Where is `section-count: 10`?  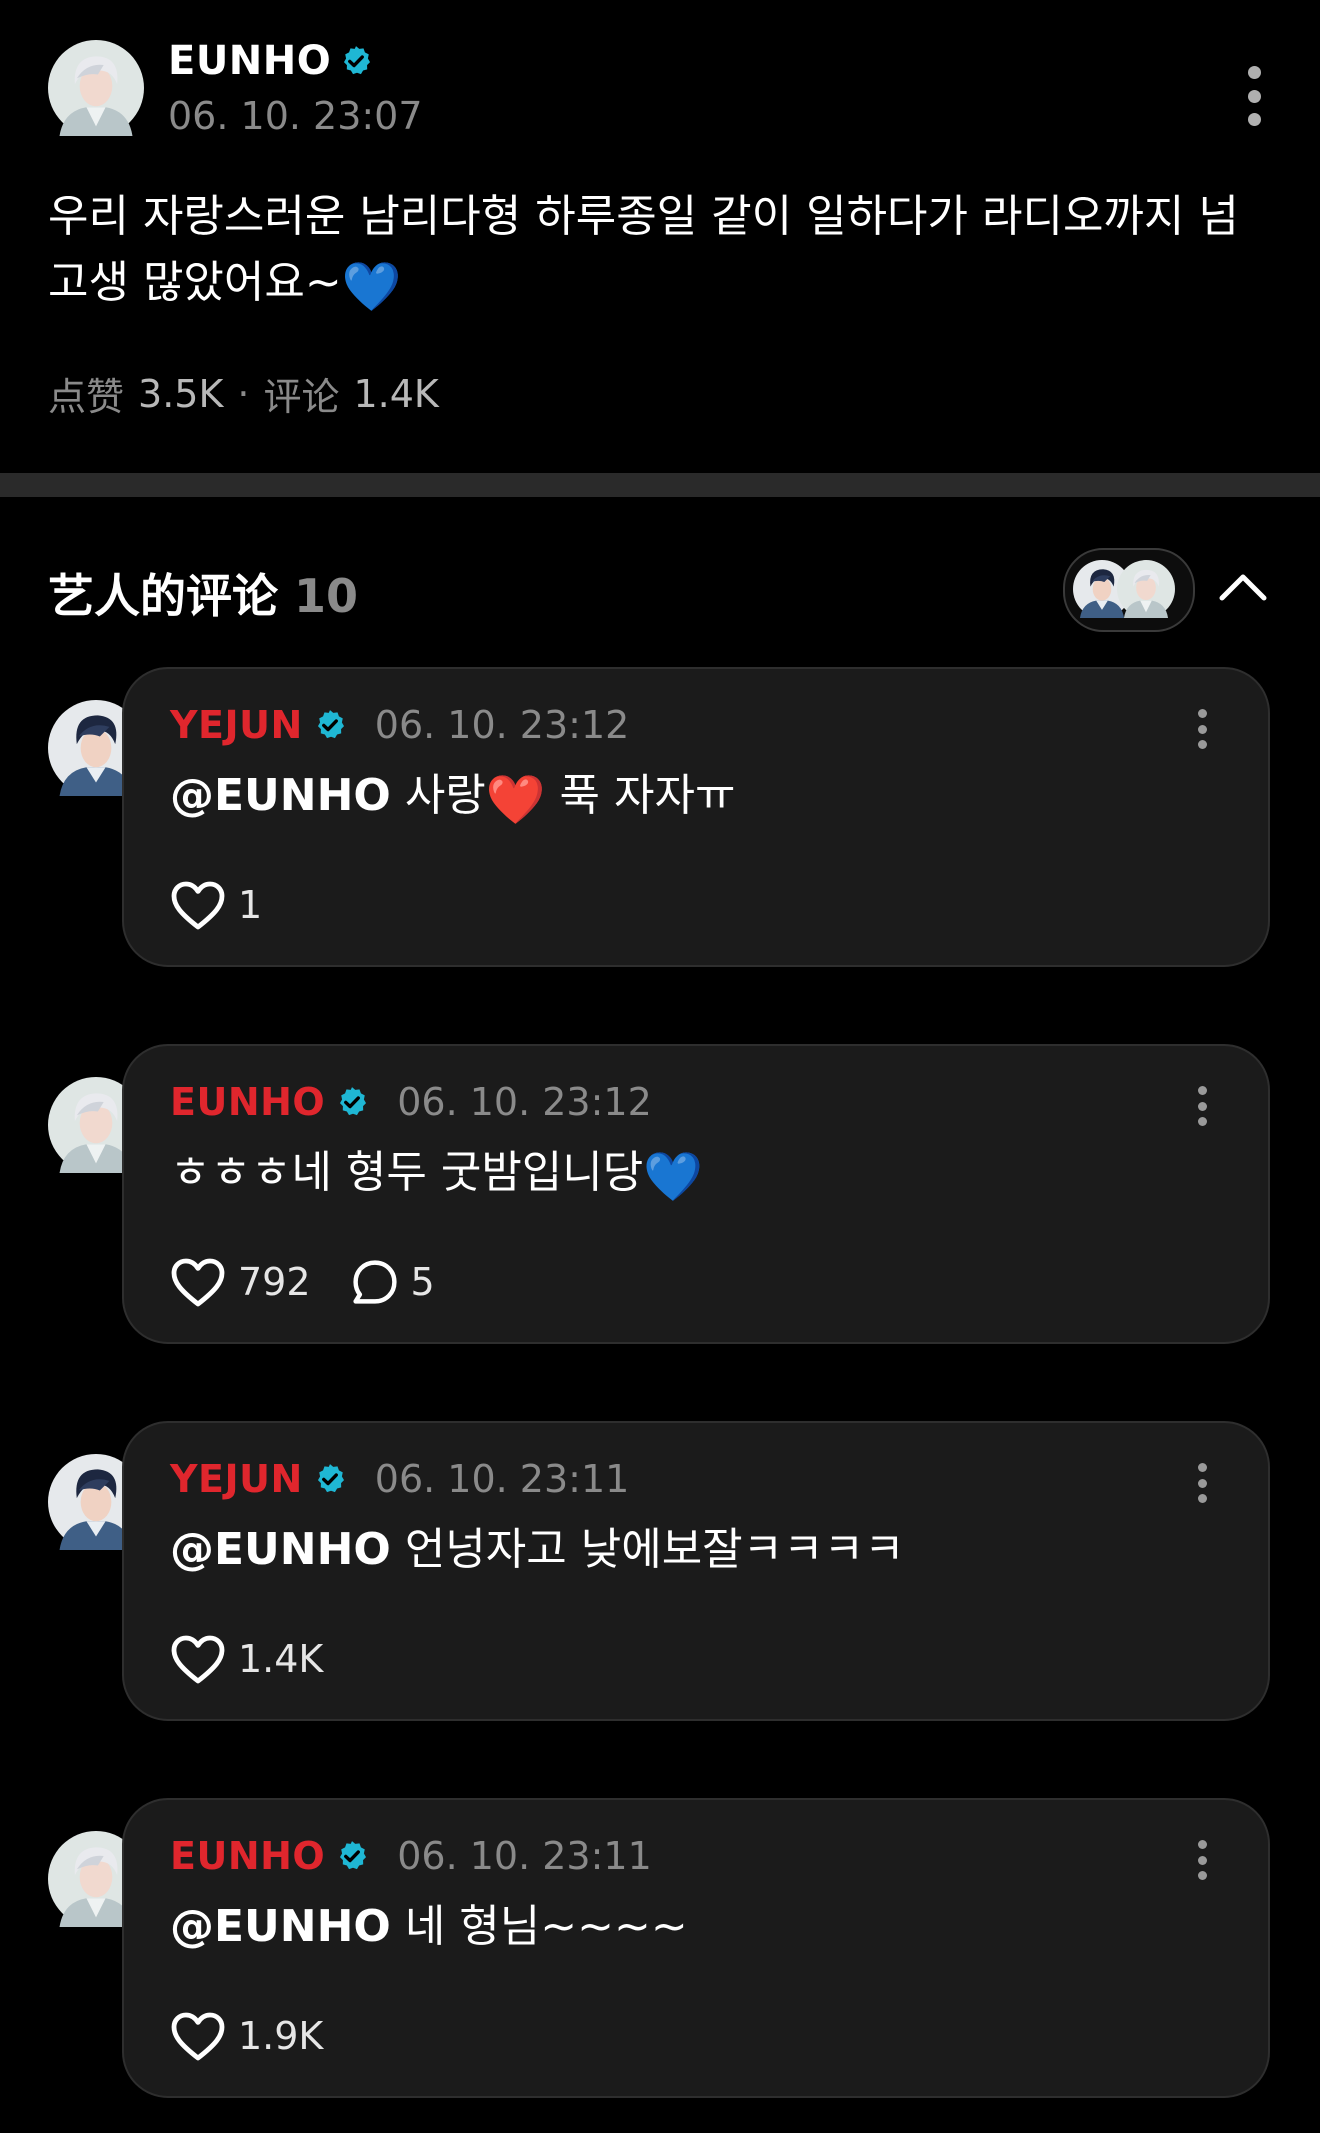 section-count: 10 is located at coordinates (326, 596).